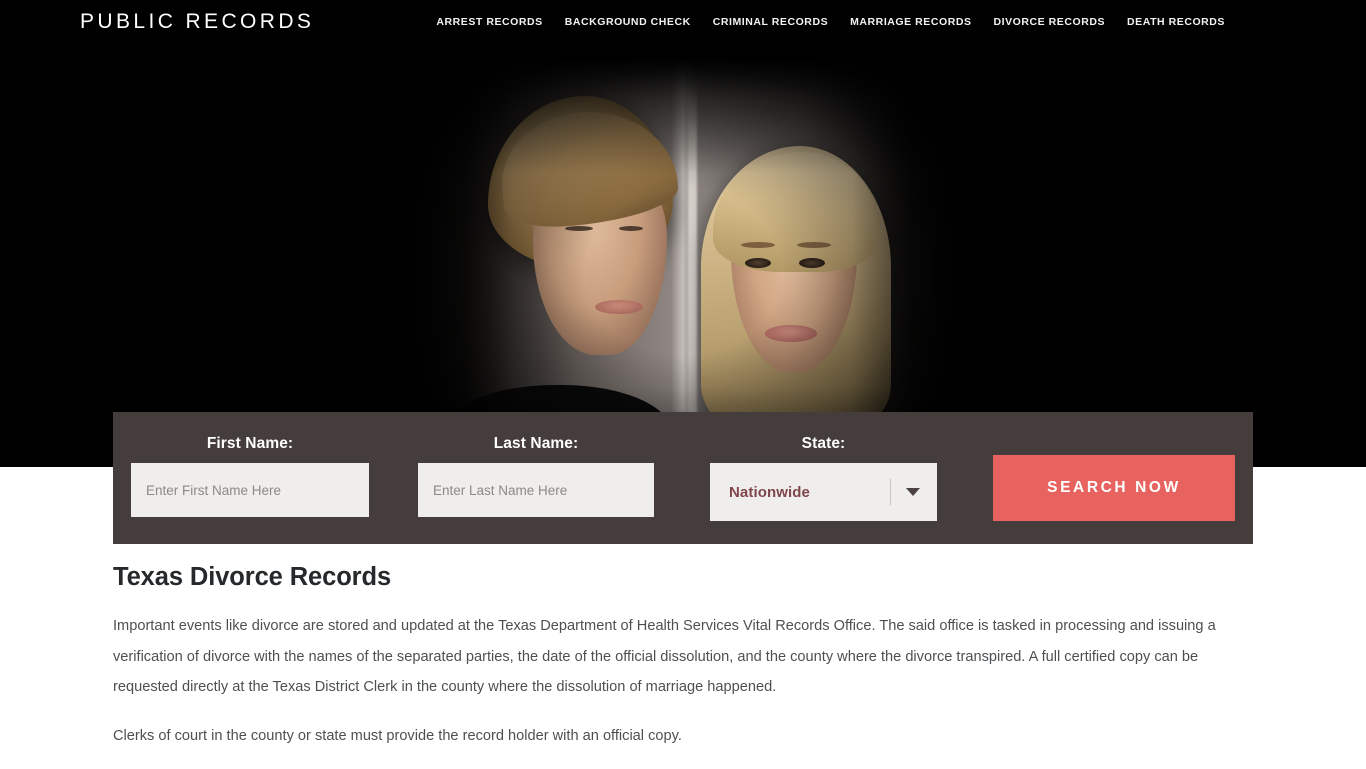 Image resolution: width=1366 pixels, height=769 pixels. I want to click on nav-divorce-records: DIVORCE RECORDS, so click(1050, 22).